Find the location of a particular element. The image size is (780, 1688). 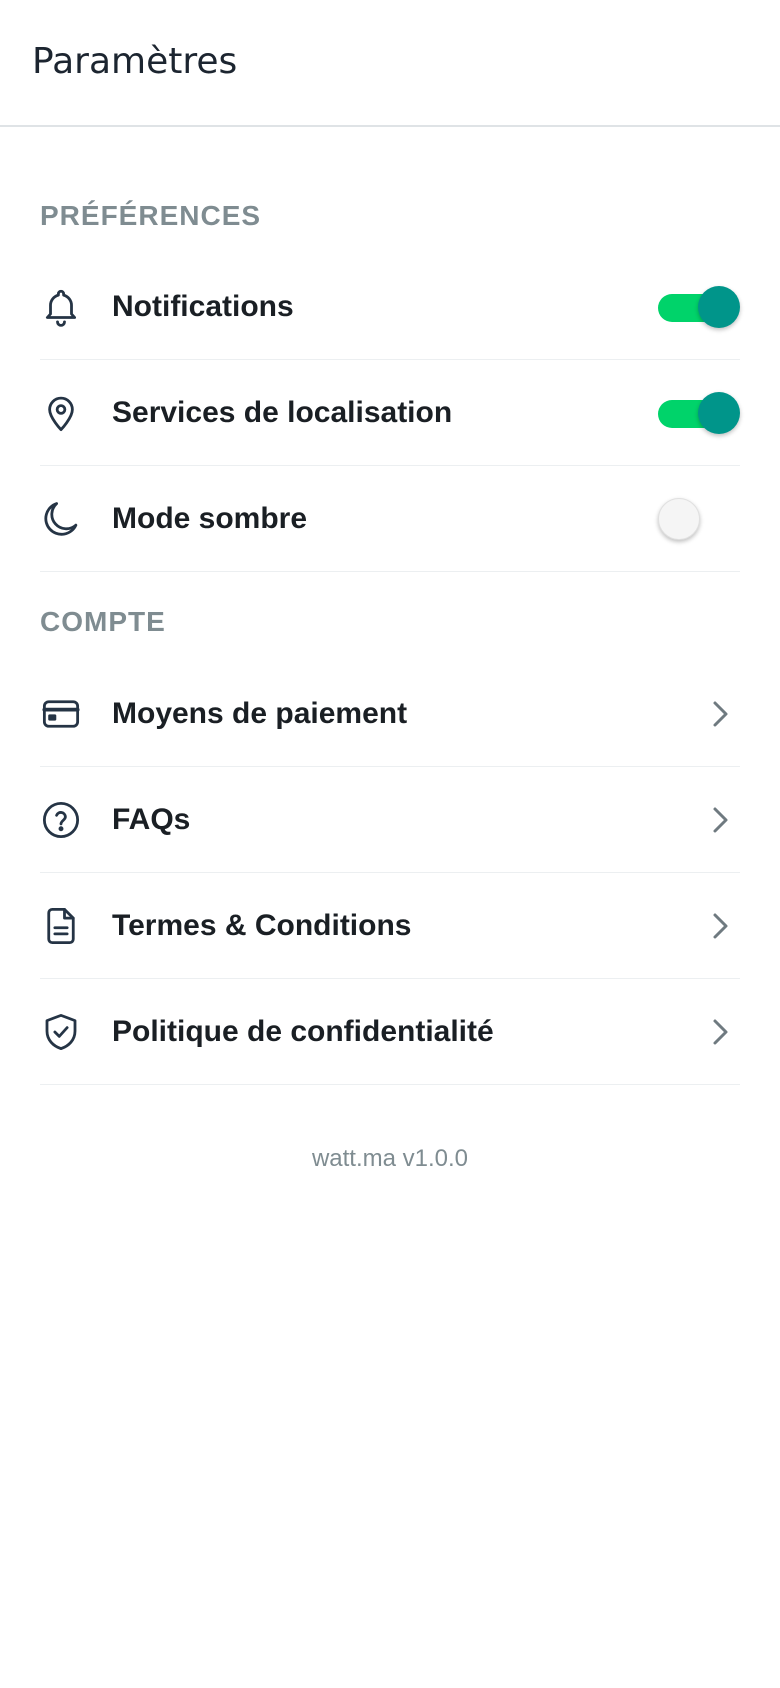

section-title-account: COMPTE is located at coordinates (103, 621).